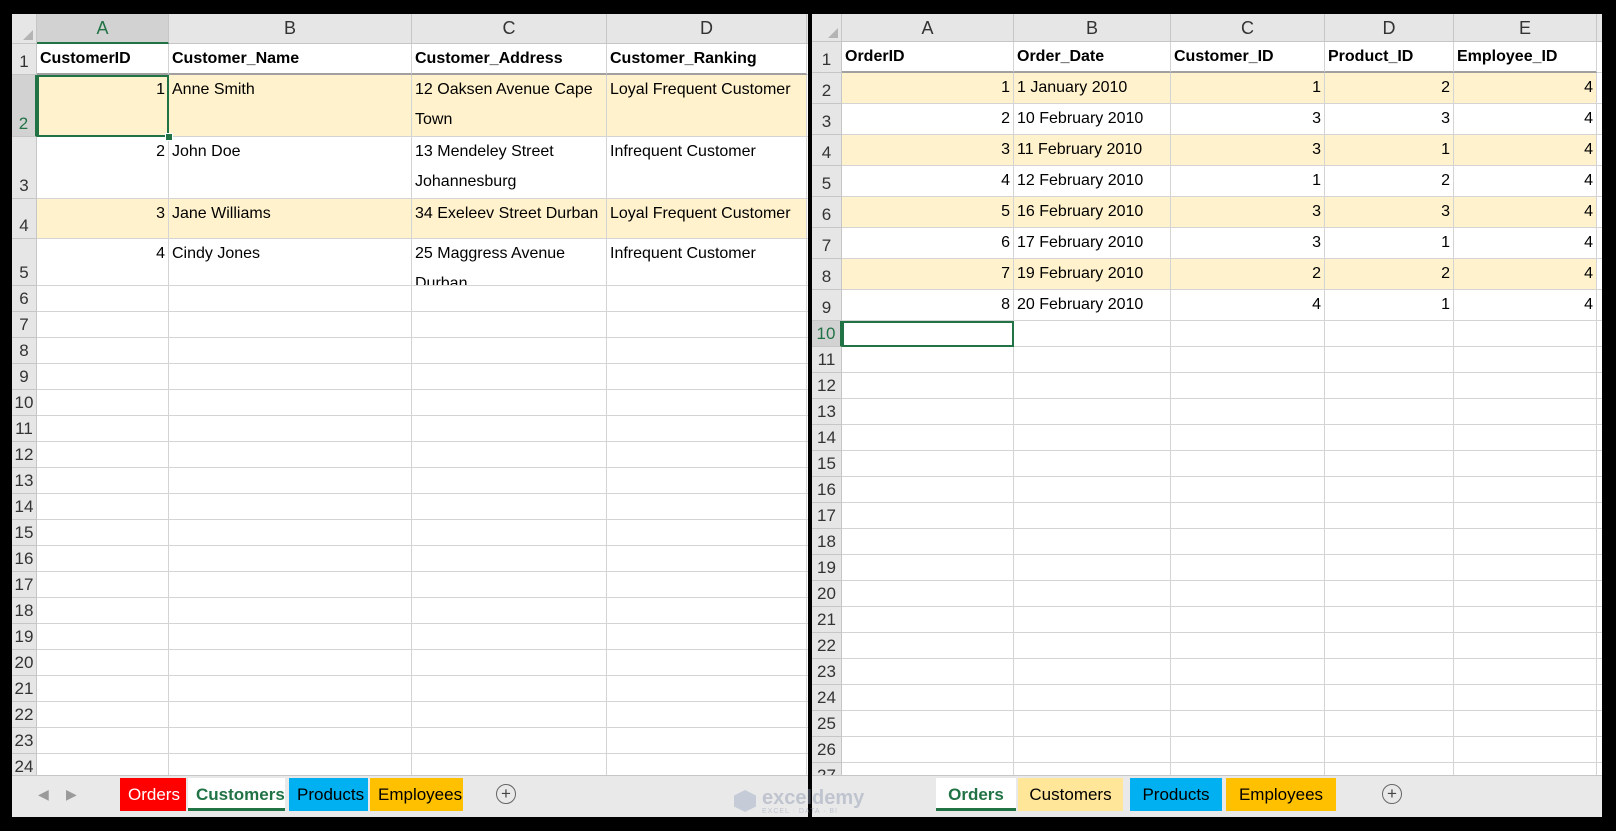 The height and width of the screenshot is (831, 1616). Describe the element at coordinates (1092, 88) in the screenshot. I see `table-cell: 1 January 2010` at that location.